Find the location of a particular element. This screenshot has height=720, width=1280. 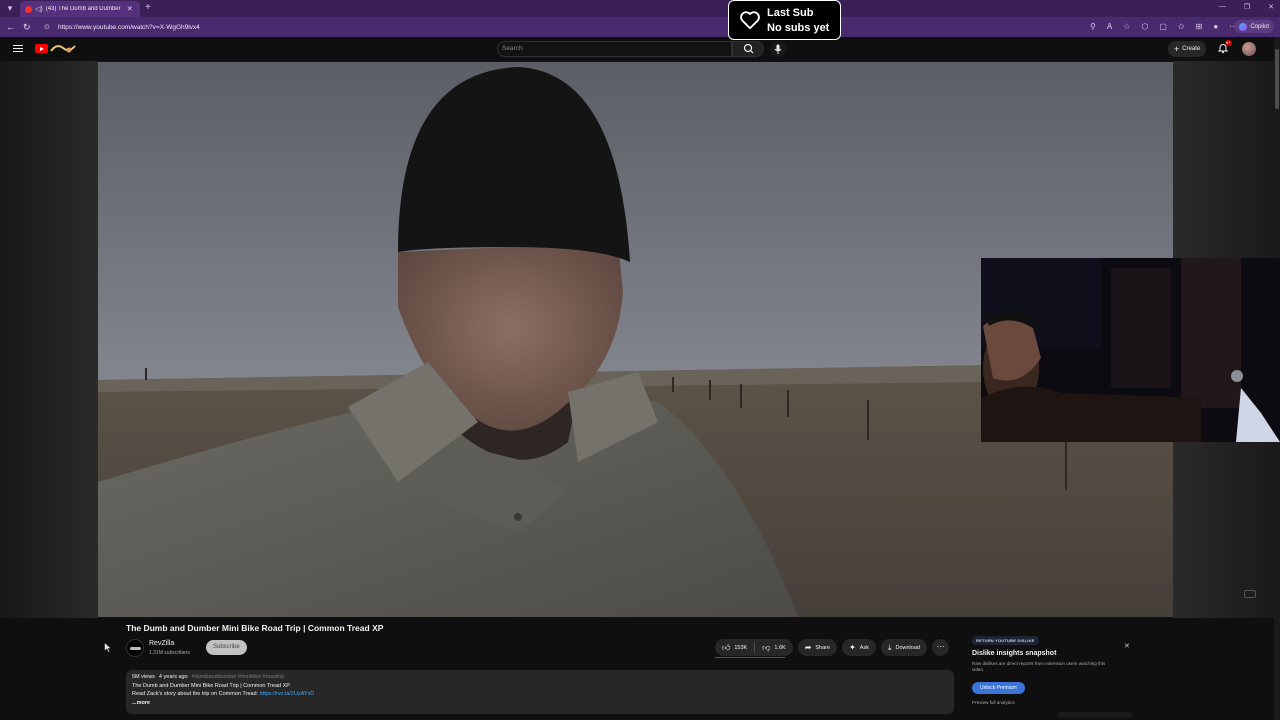

refresh-icon: ↻ is located at coordinates (27, 27).